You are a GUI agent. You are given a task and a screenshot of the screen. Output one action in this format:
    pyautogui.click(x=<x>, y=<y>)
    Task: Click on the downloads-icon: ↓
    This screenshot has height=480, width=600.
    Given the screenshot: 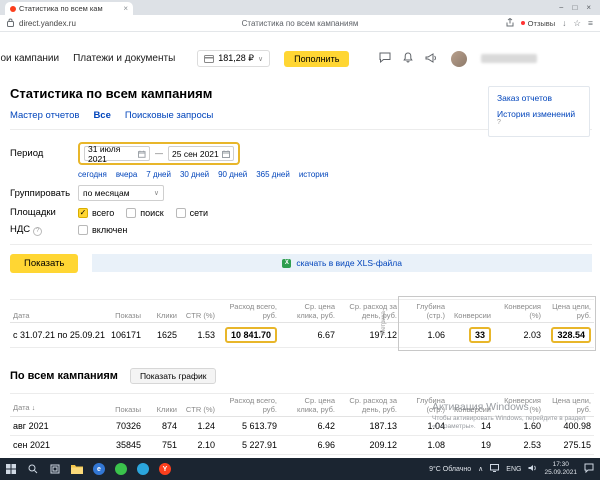 What is the action you would take?
    pyautogui.click(x=564, y=23)
    